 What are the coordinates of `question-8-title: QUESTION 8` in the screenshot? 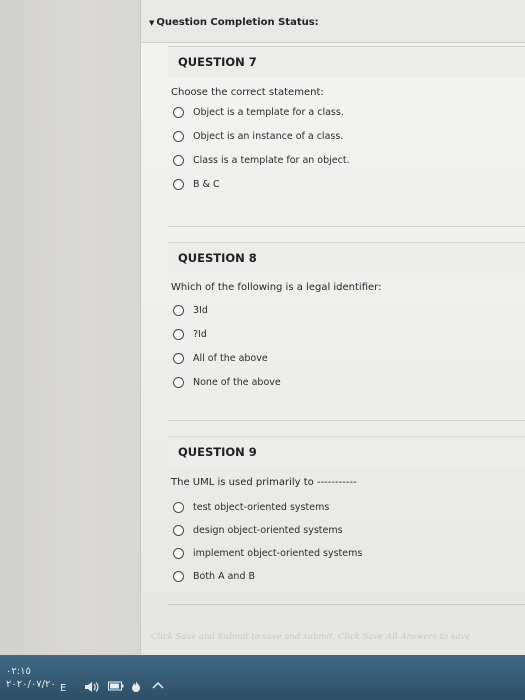 It's located at (217, 258).